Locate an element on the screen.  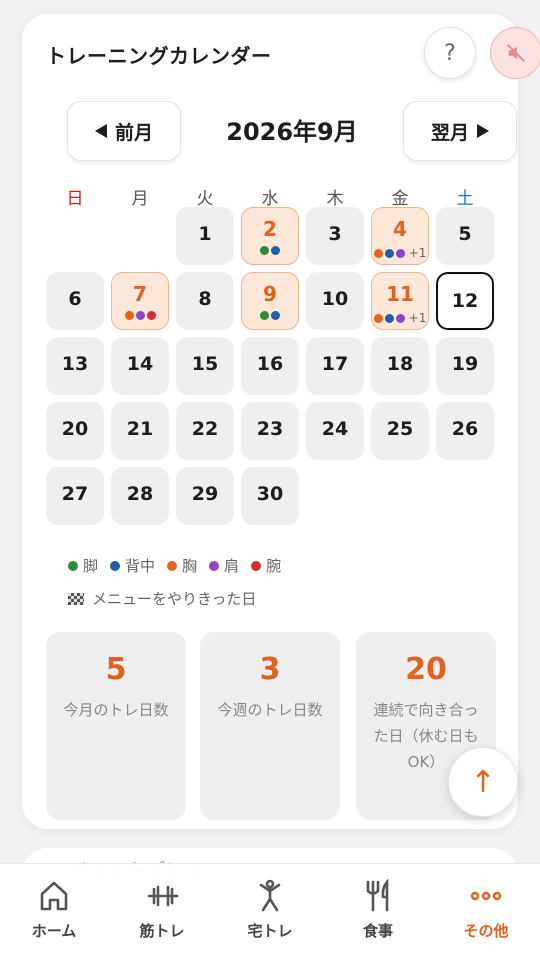
day-number: 1 is located at coordinates (205, 234).